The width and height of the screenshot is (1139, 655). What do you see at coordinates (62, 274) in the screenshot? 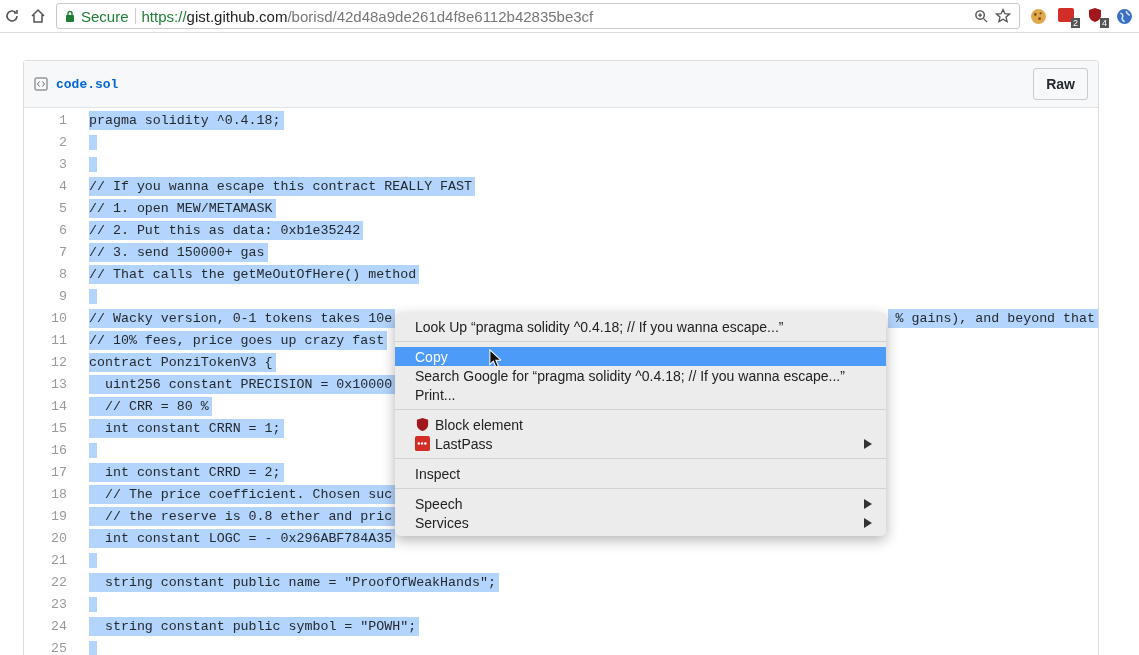
I see `line-number: 8` at bounding box center [62, 274].